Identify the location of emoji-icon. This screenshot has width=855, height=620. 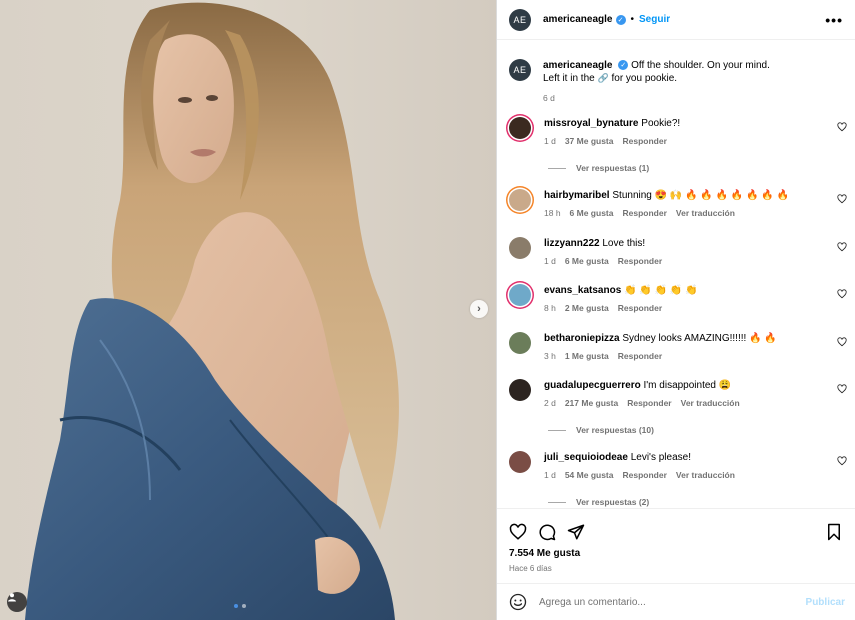
(518, 602).